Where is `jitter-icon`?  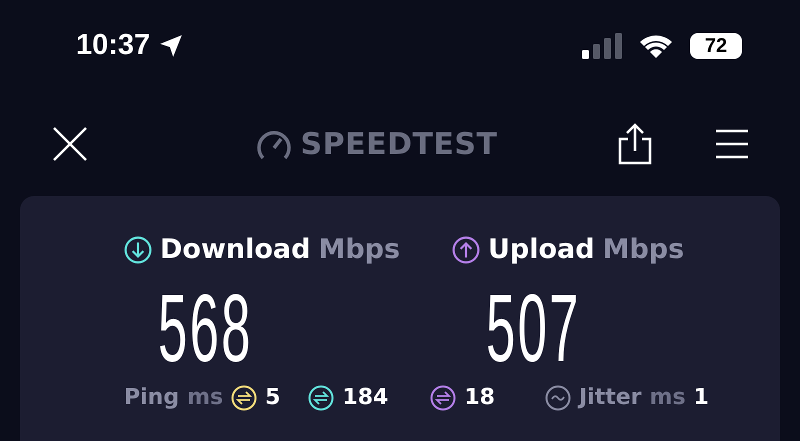 jitter-icon is located at coordinates (557, 397).